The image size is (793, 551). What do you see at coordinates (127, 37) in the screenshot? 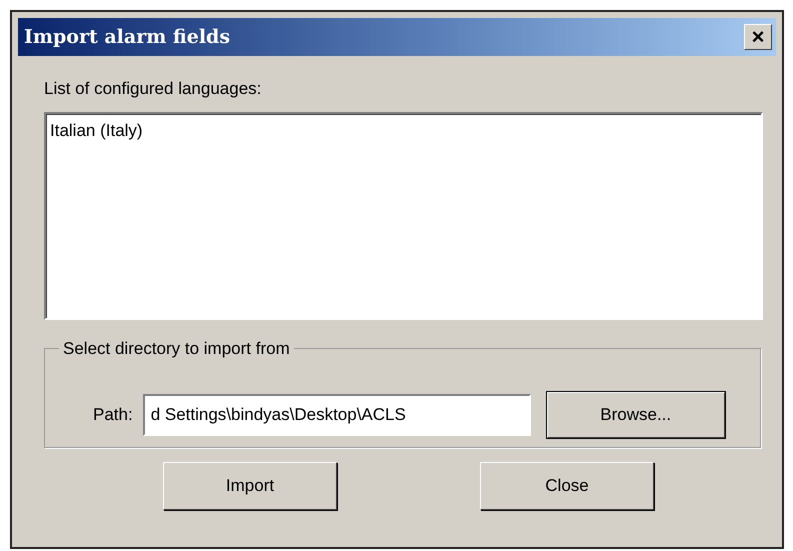
I see `window-title: Import alarm fields` at bounding box center [127, 37].